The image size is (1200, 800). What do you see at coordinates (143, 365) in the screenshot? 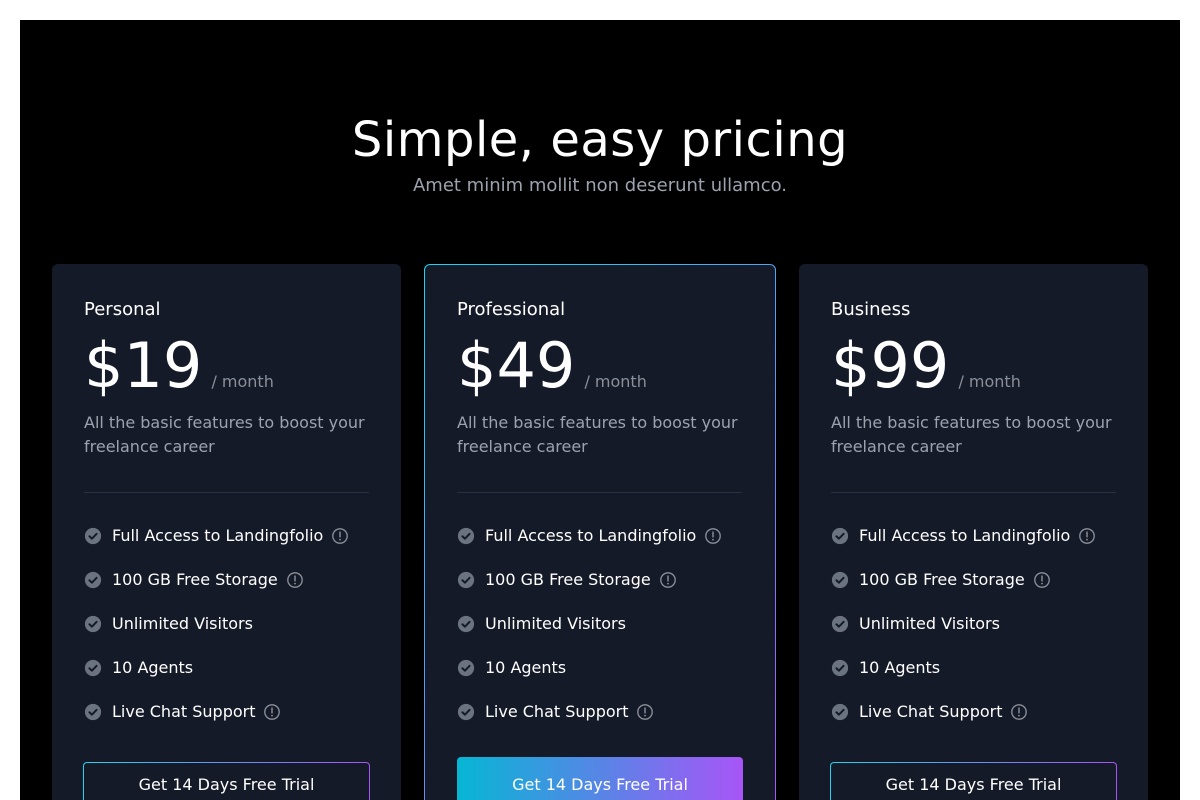
I see `plan-price: $19` at bounding box center [143, 365].